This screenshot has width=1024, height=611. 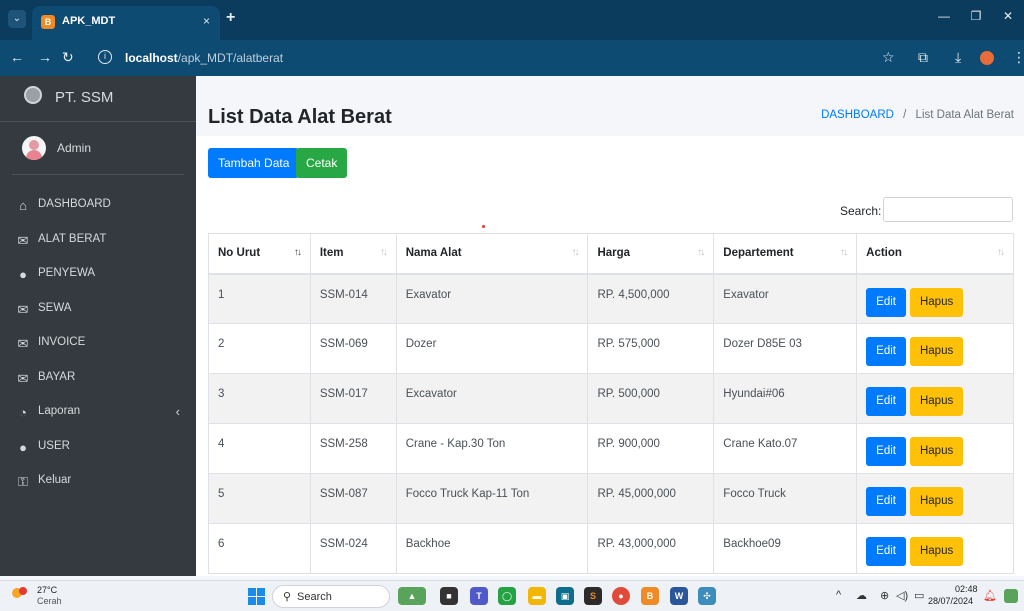 What do you see at coordinates (98, 206) in the screenshot?
I see `sidebar-item-dashboard: ⌂ DASHBOARD` at bounding box center [98, 206].